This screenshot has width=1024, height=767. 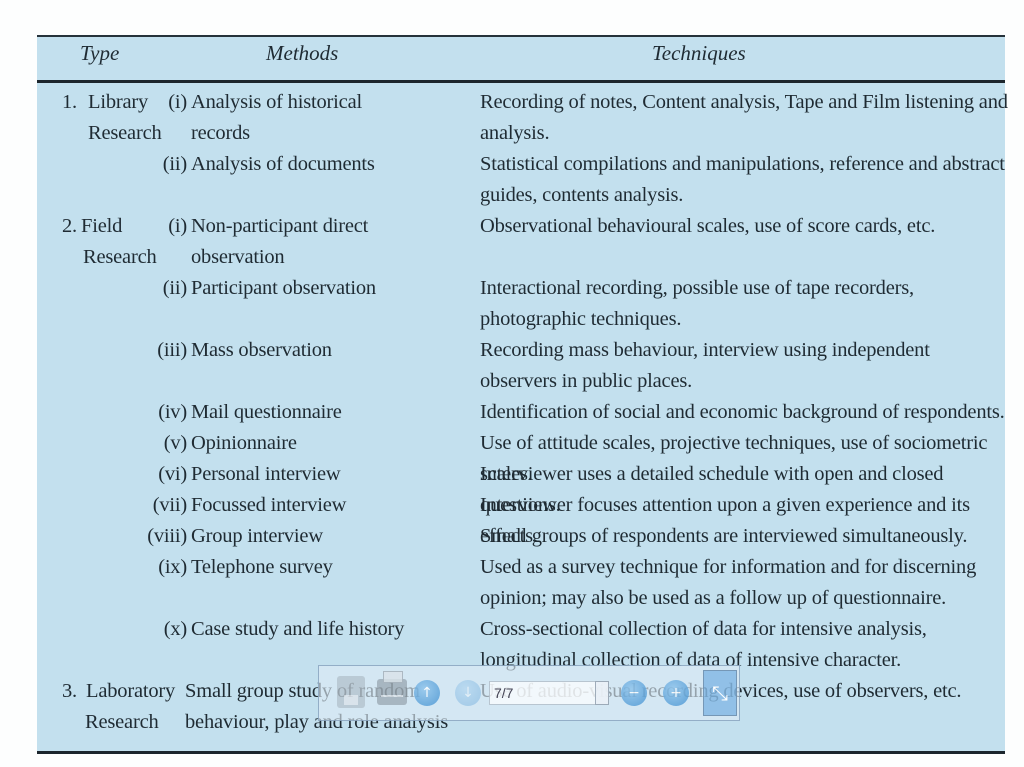 I want to click on method-label: Telephone survey, so click(x=262, y=567).